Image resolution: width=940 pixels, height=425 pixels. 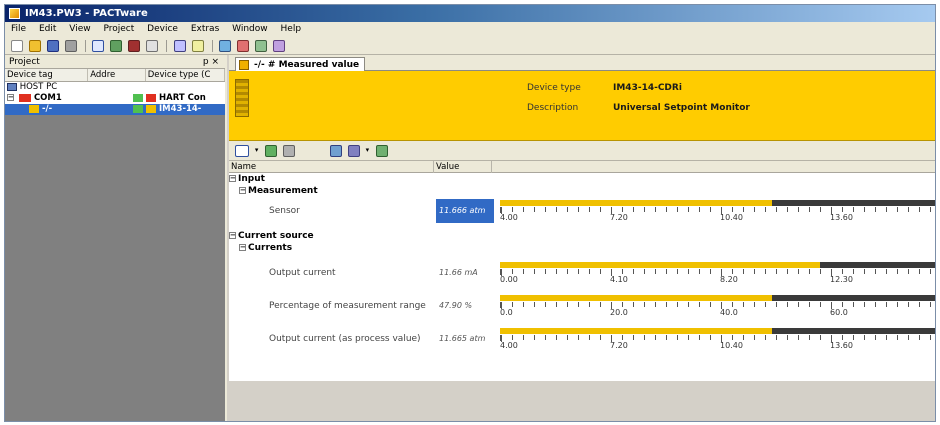 I want to click on gauge-output-process-value: 4.00 7.20 10.40 13.60, so click(x=717, y=339).